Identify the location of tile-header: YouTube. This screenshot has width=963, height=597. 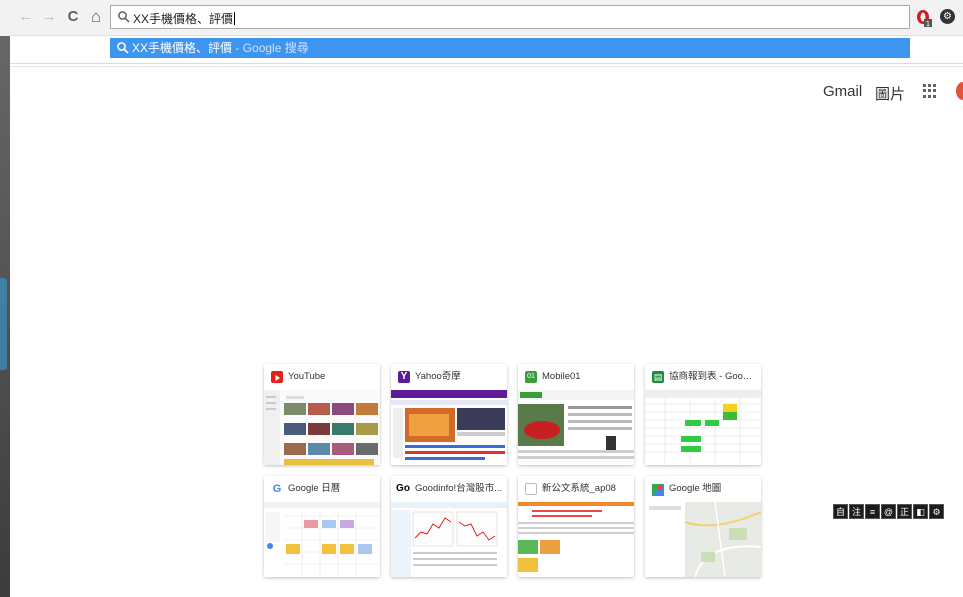
(322, 377).